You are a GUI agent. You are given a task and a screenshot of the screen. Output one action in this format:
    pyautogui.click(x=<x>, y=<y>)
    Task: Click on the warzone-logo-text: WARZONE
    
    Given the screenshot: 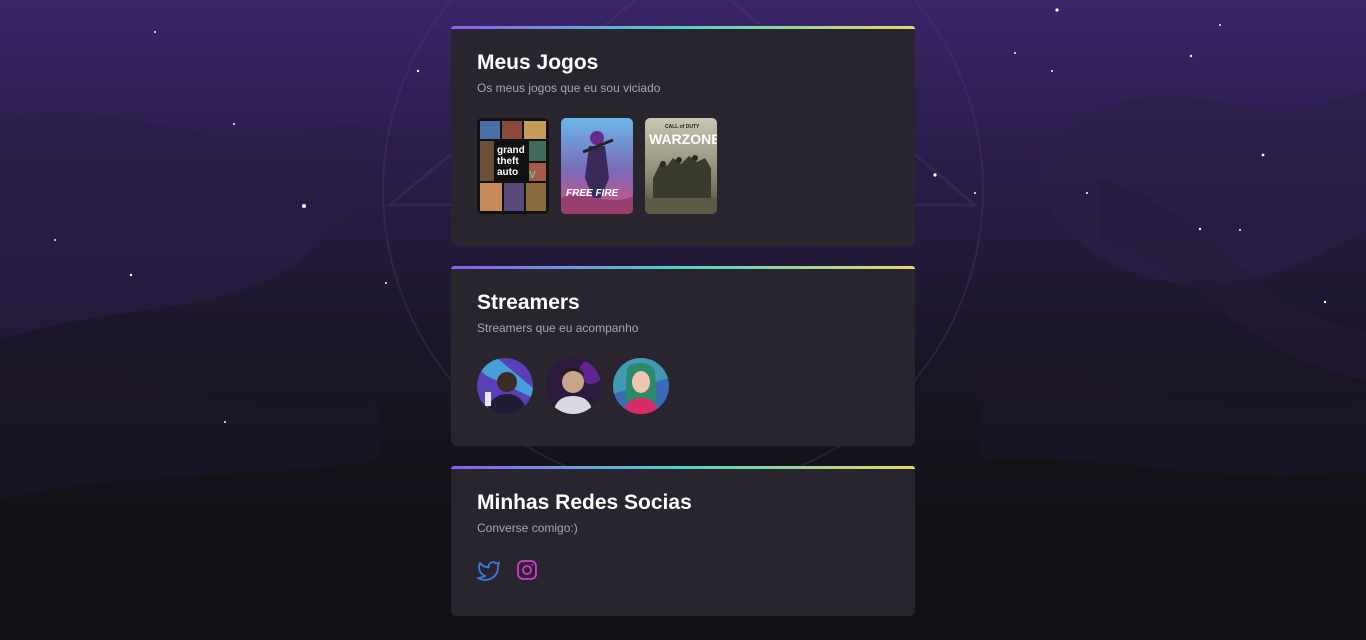 What is the action you would take?
    pyautogui.click(x=683, y=139)
    